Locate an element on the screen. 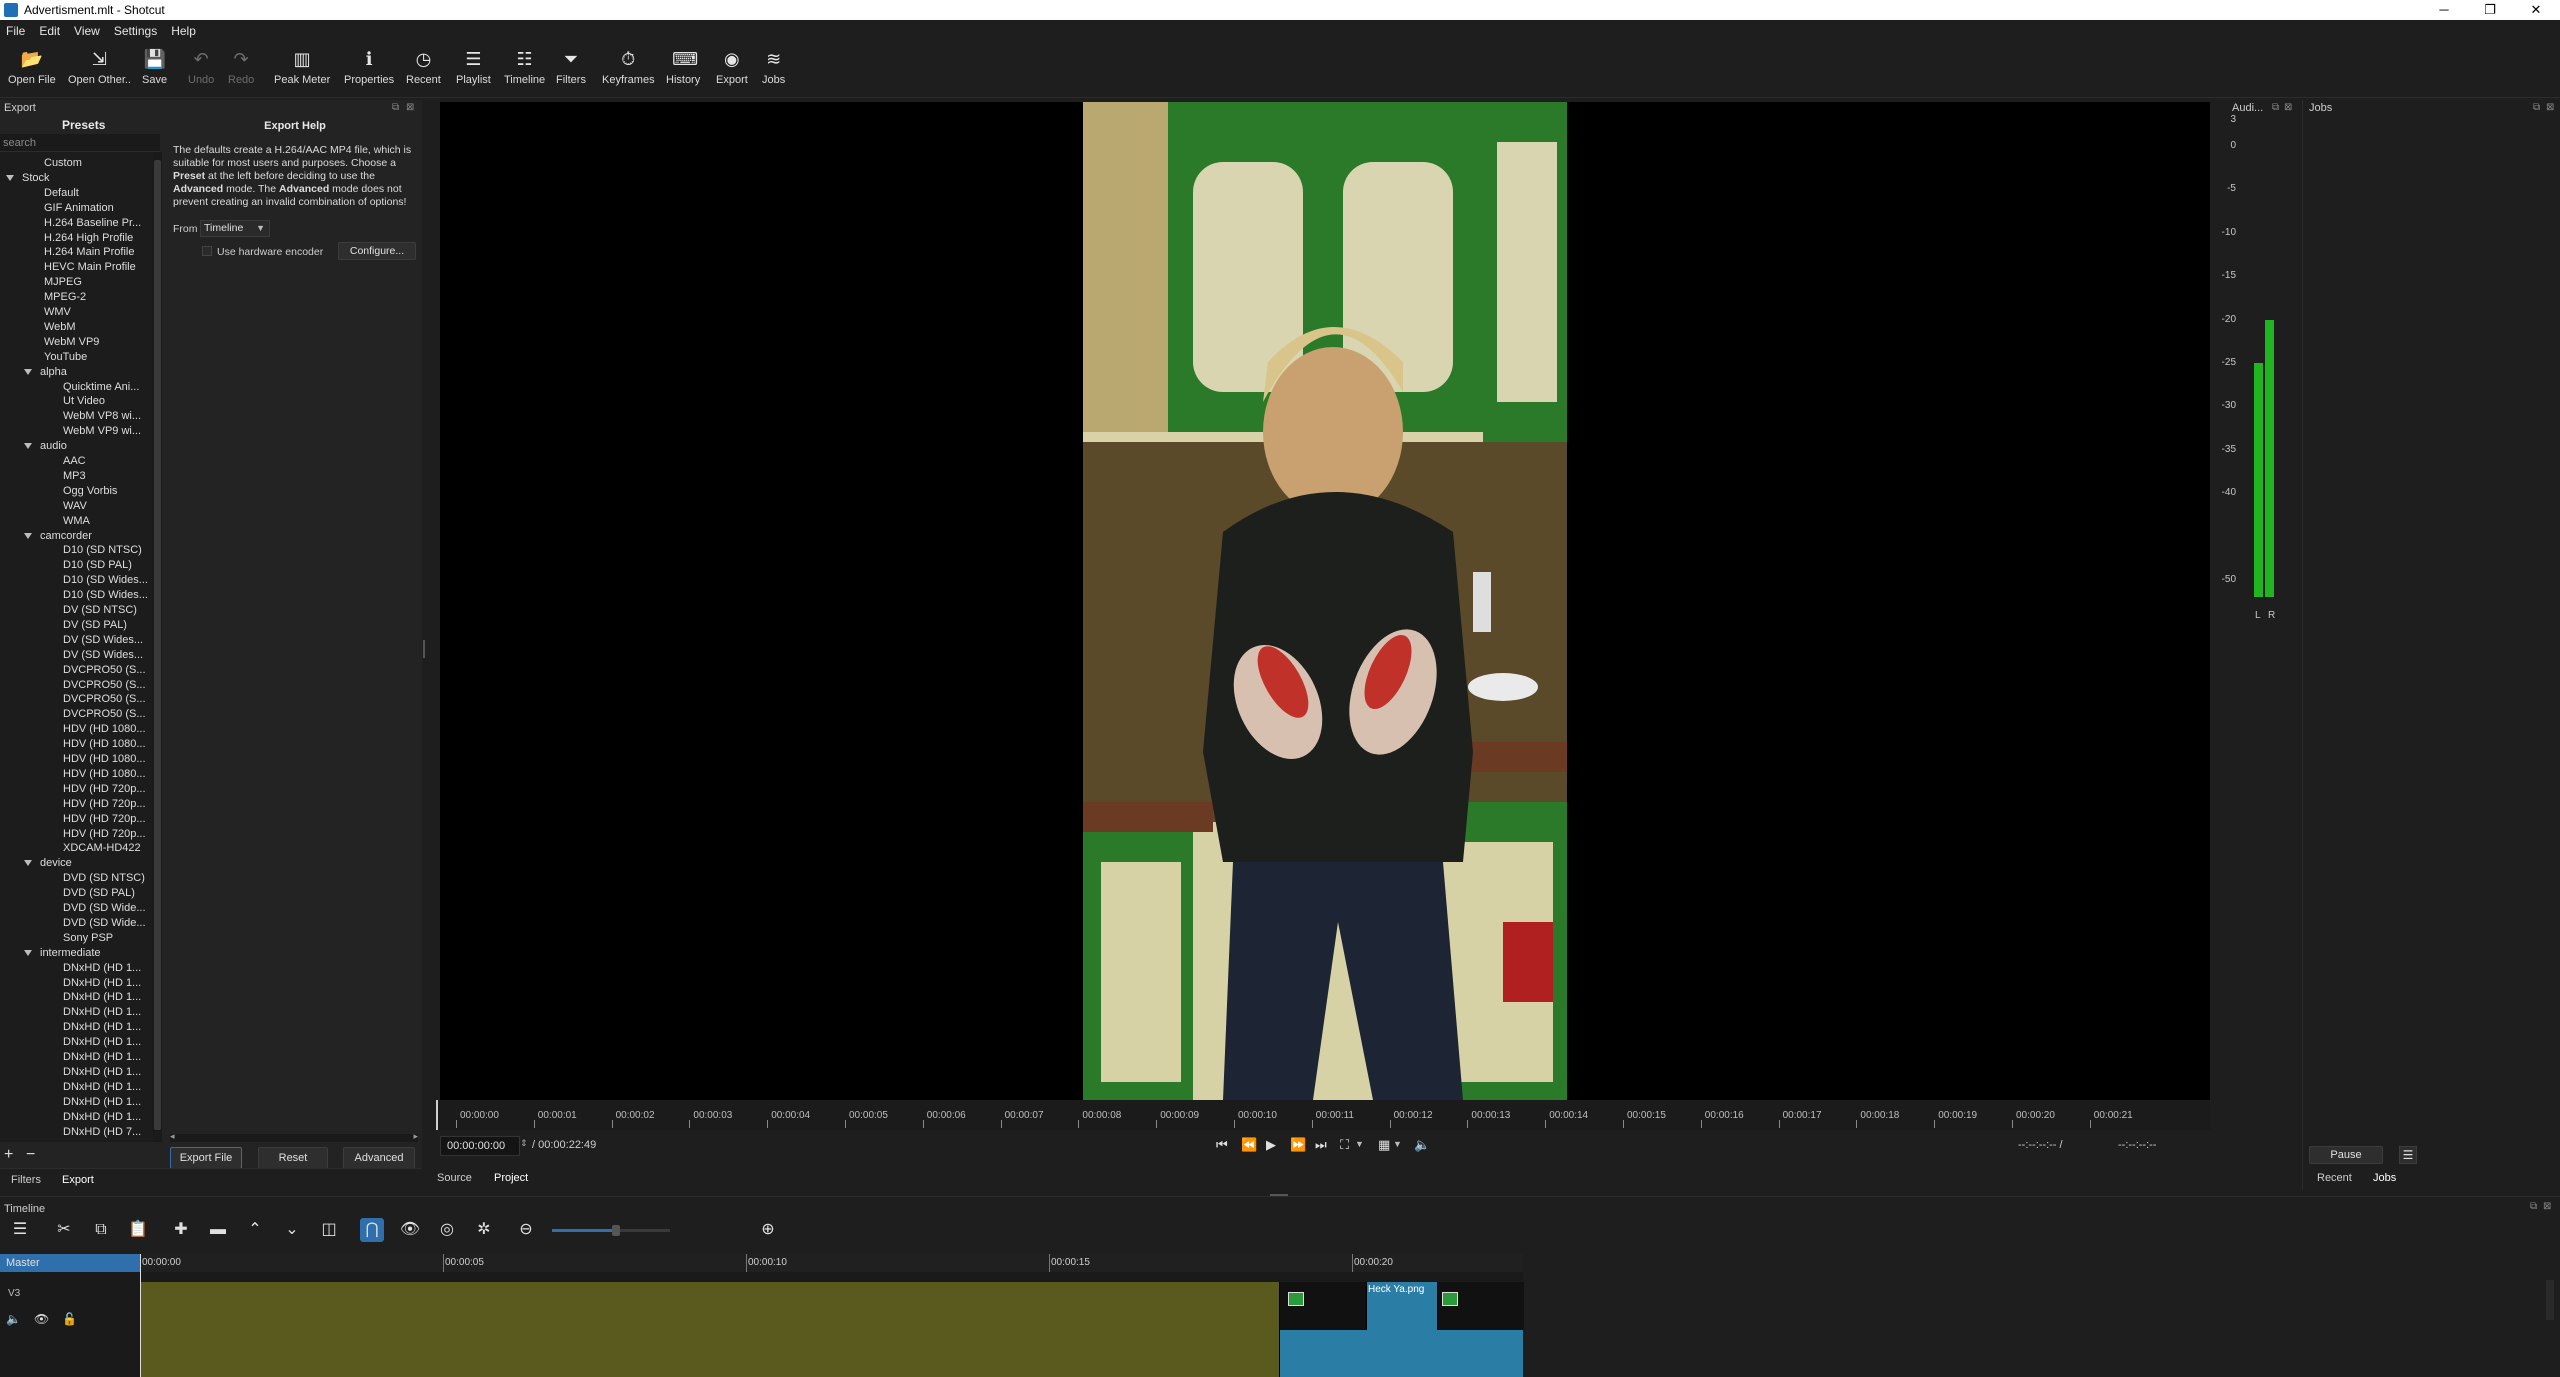 The width and height of the screenshot is (2560, 1377). jobs-button: ≋ Jobs is located at coordinates (773, 67).